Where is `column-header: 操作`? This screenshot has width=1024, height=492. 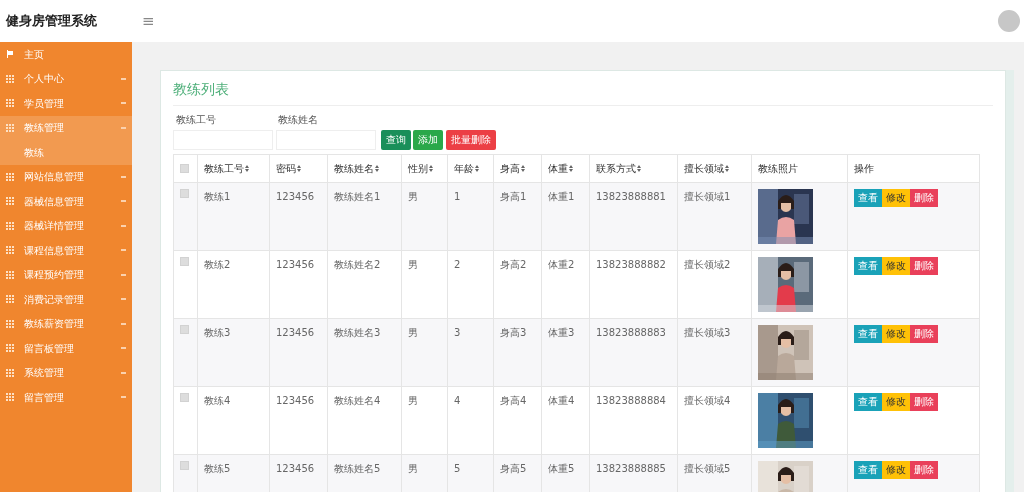
column-header: 操作 is located at coordinates (864, 168).